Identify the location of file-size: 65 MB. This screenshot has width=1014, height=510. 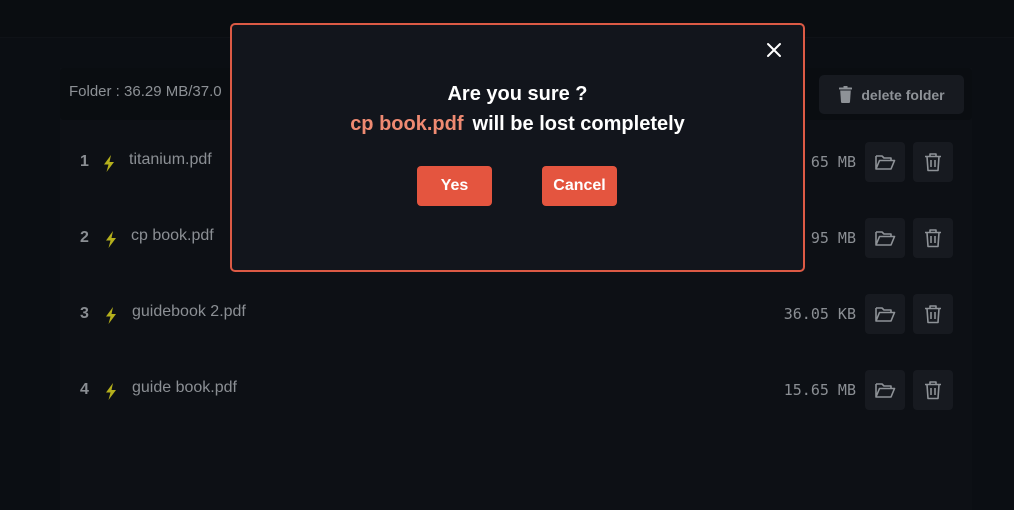
(833, 162).